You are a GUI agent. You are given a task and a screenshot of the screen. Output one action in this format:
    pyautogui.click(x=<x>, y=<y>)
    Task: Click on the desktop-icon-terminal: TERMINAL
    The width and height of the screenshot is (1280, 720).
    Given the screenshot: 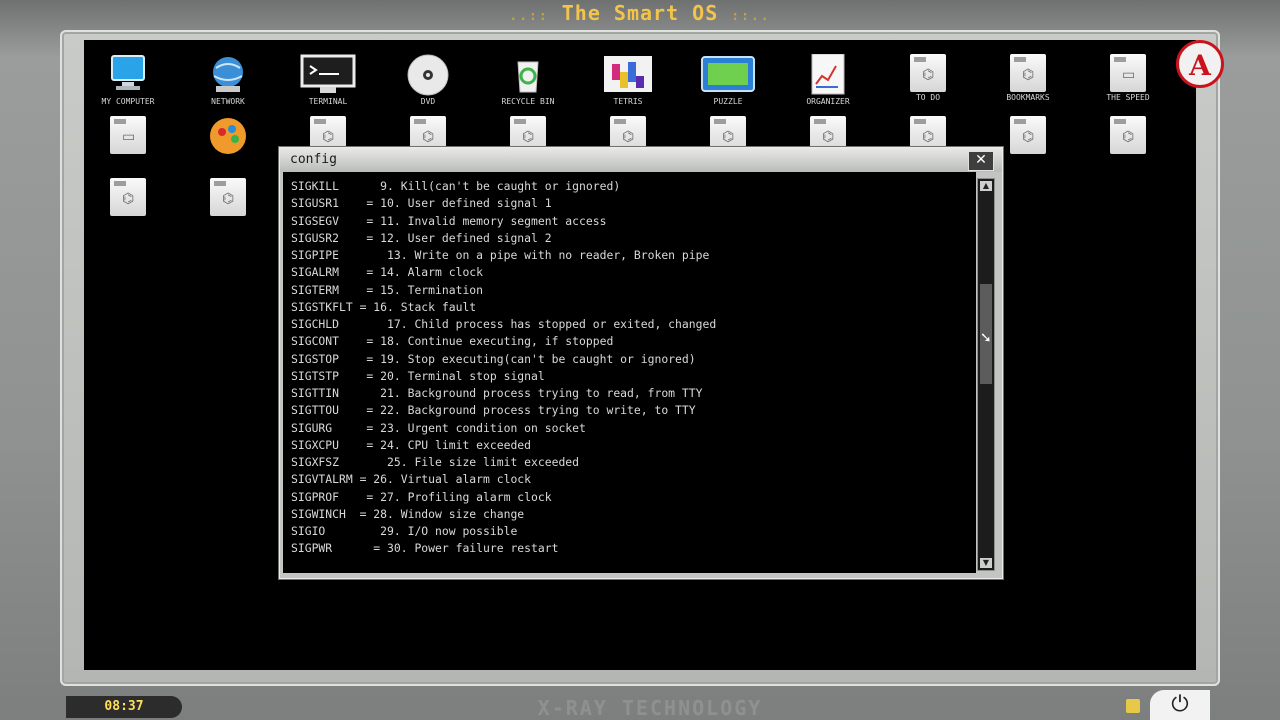 What is the action you would take?
    pyautogui.click(x=328, y=84)
    